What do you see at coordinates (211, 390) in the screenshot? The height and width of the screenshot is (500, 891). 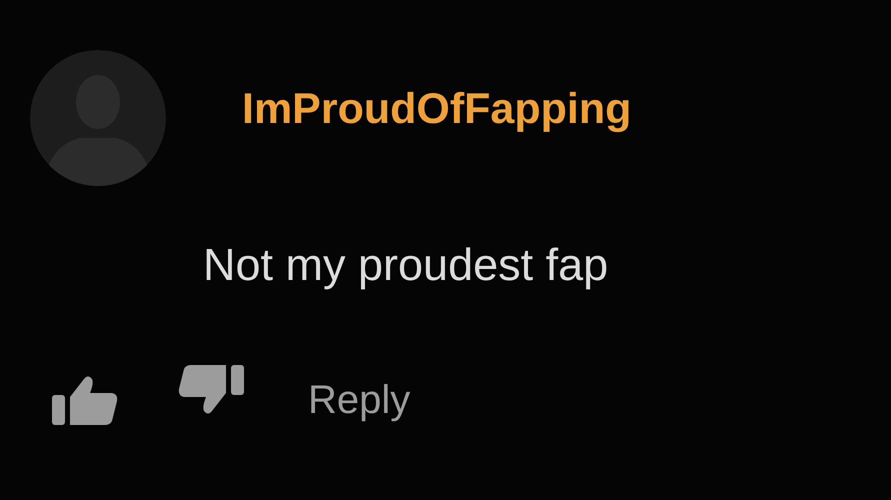 I see `thumbs-down-icon` at bounding box center [211, 390].